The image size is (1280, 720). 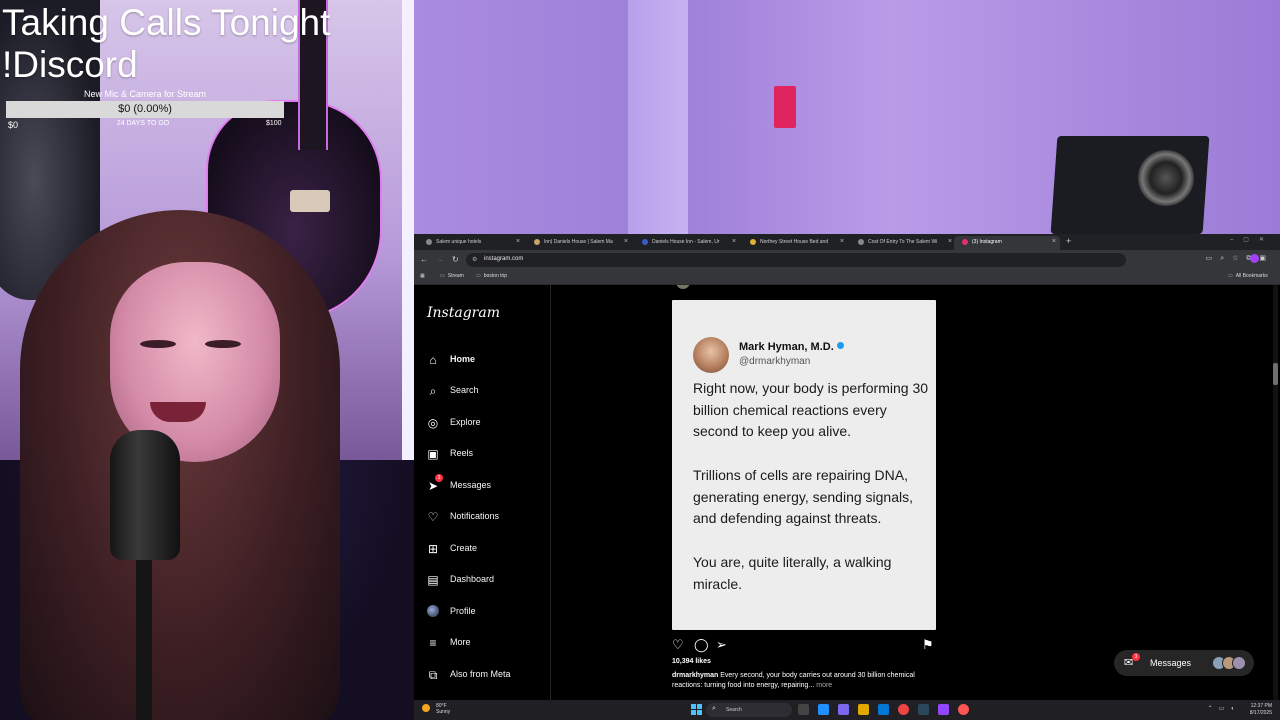 I want to click on clock-time: 12:37 PM, so click(x=1261, y=706).